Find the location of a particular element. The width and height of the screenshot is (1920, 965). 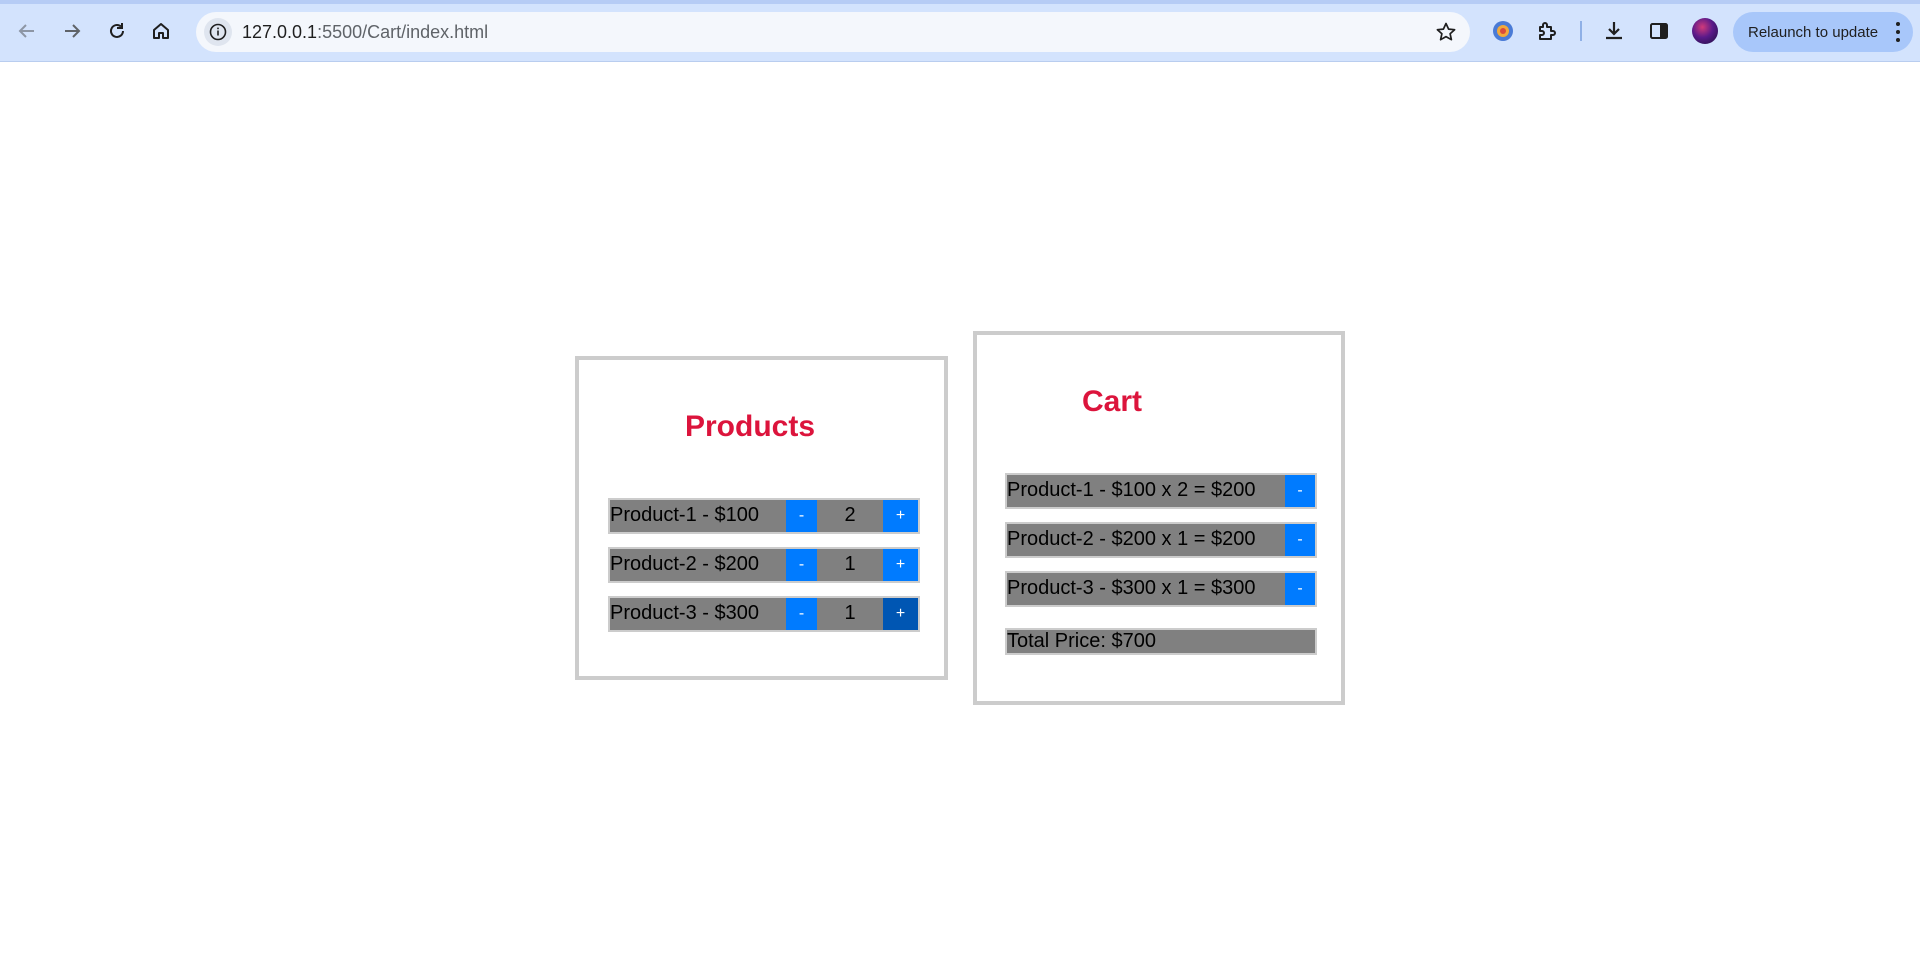

arrow-left-icon is located at coordinates (26, 31).